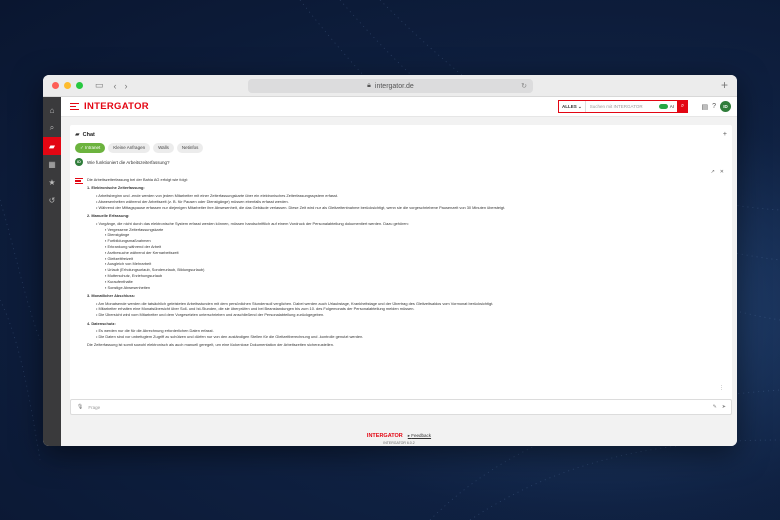 Image resolution: width=780 pixels, height=520 pixels. What do you see at coordinates (190, 148) in the screenshot?
I see `tab-netinfos: Netinfos` at bounding box center [190, 148].